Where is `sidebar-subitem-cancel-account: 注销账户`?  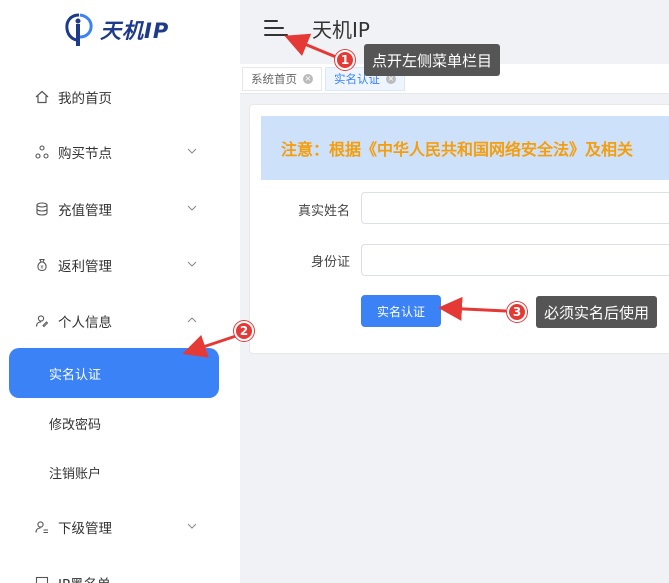 sidebar-subitem-cancel-account: 注销账户 is located at coordinates (120, 472).